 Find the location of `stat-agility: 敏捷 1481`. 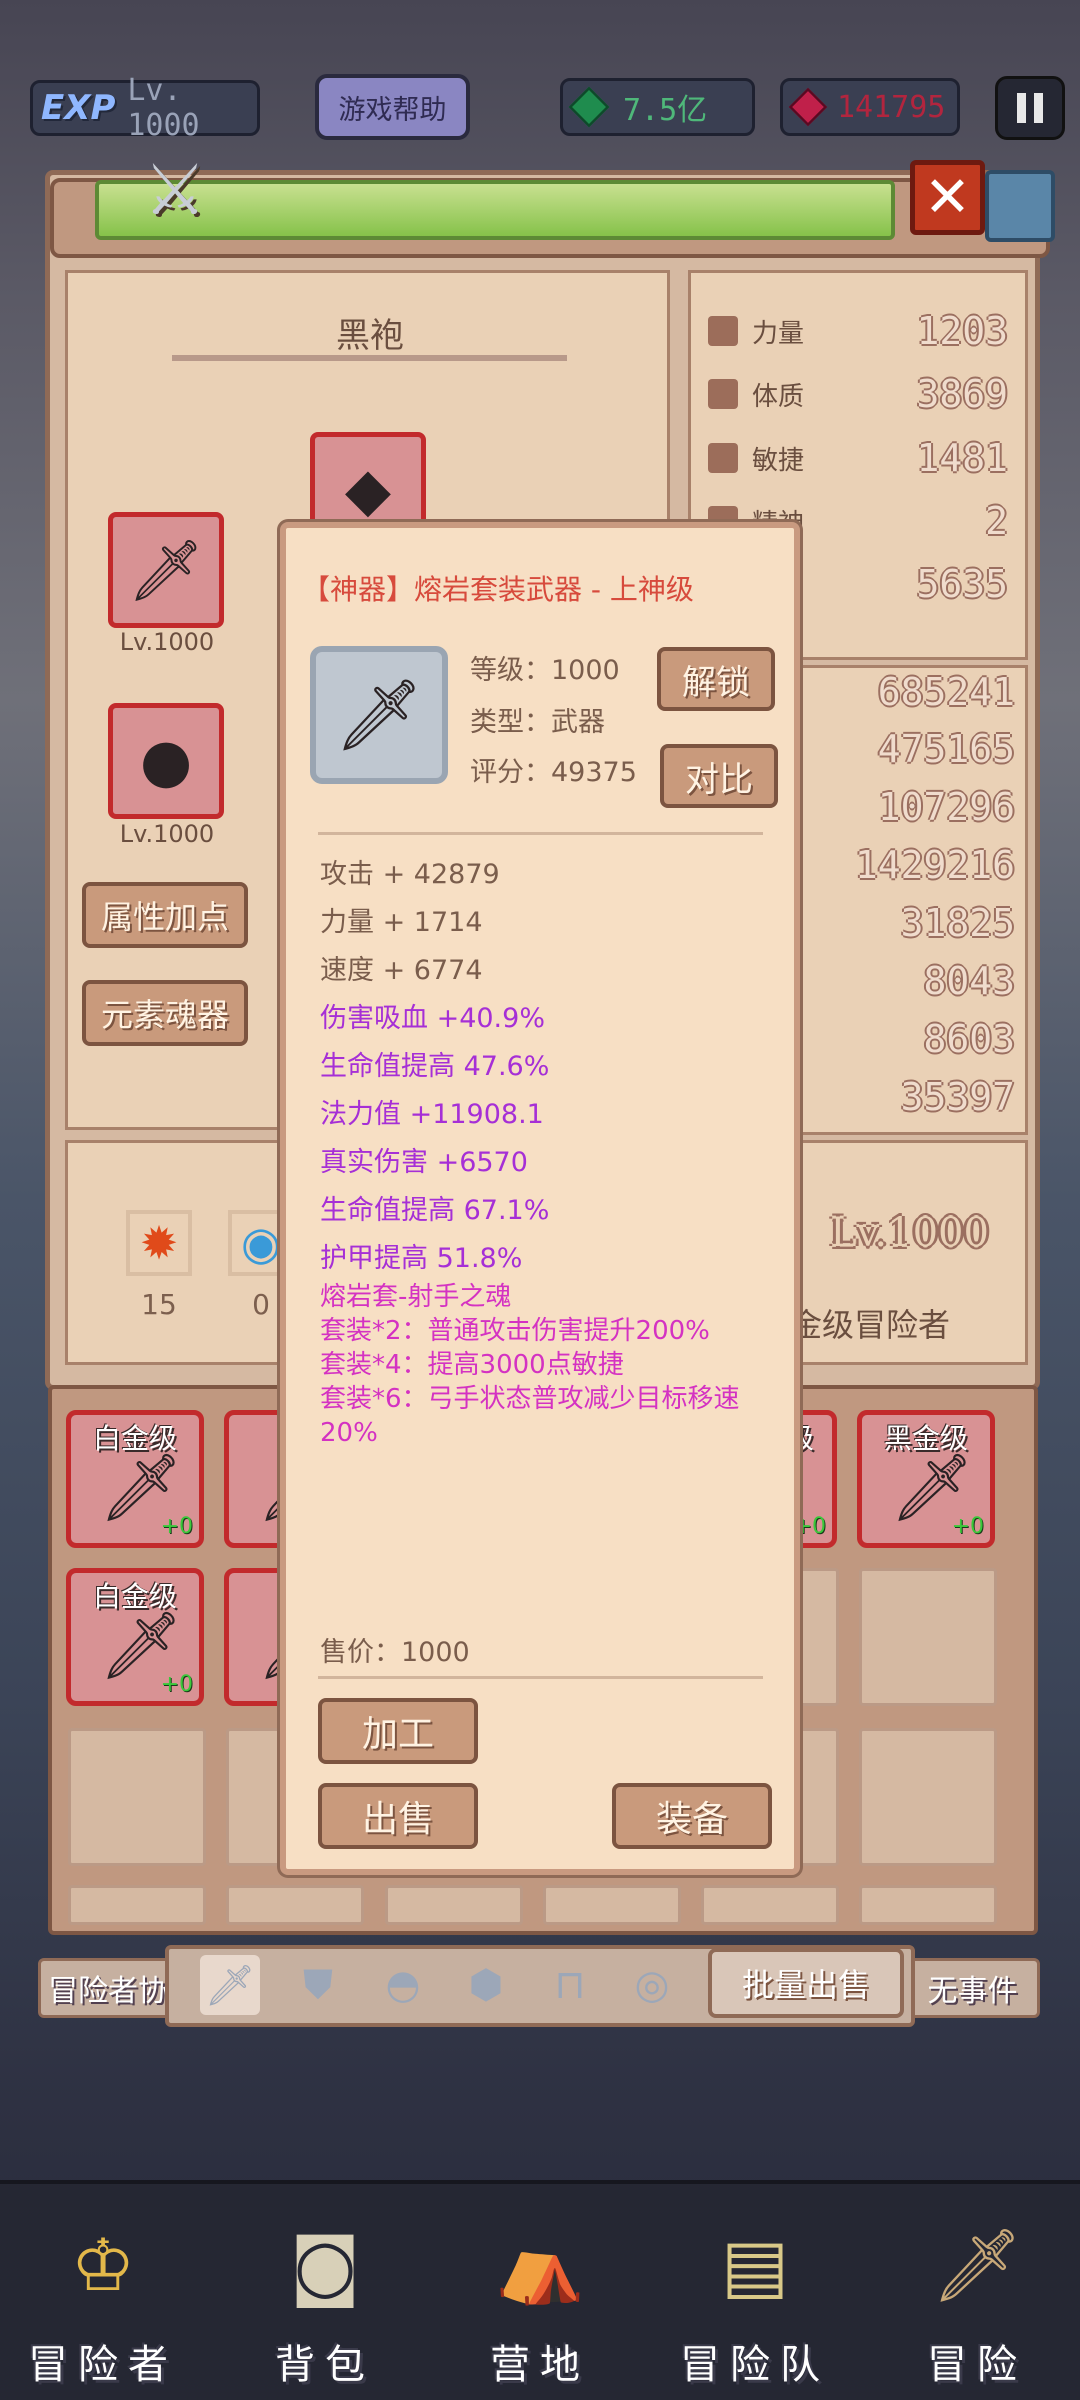

stat-agility: 敏捷 1481 is located at coordinates (858, 458).